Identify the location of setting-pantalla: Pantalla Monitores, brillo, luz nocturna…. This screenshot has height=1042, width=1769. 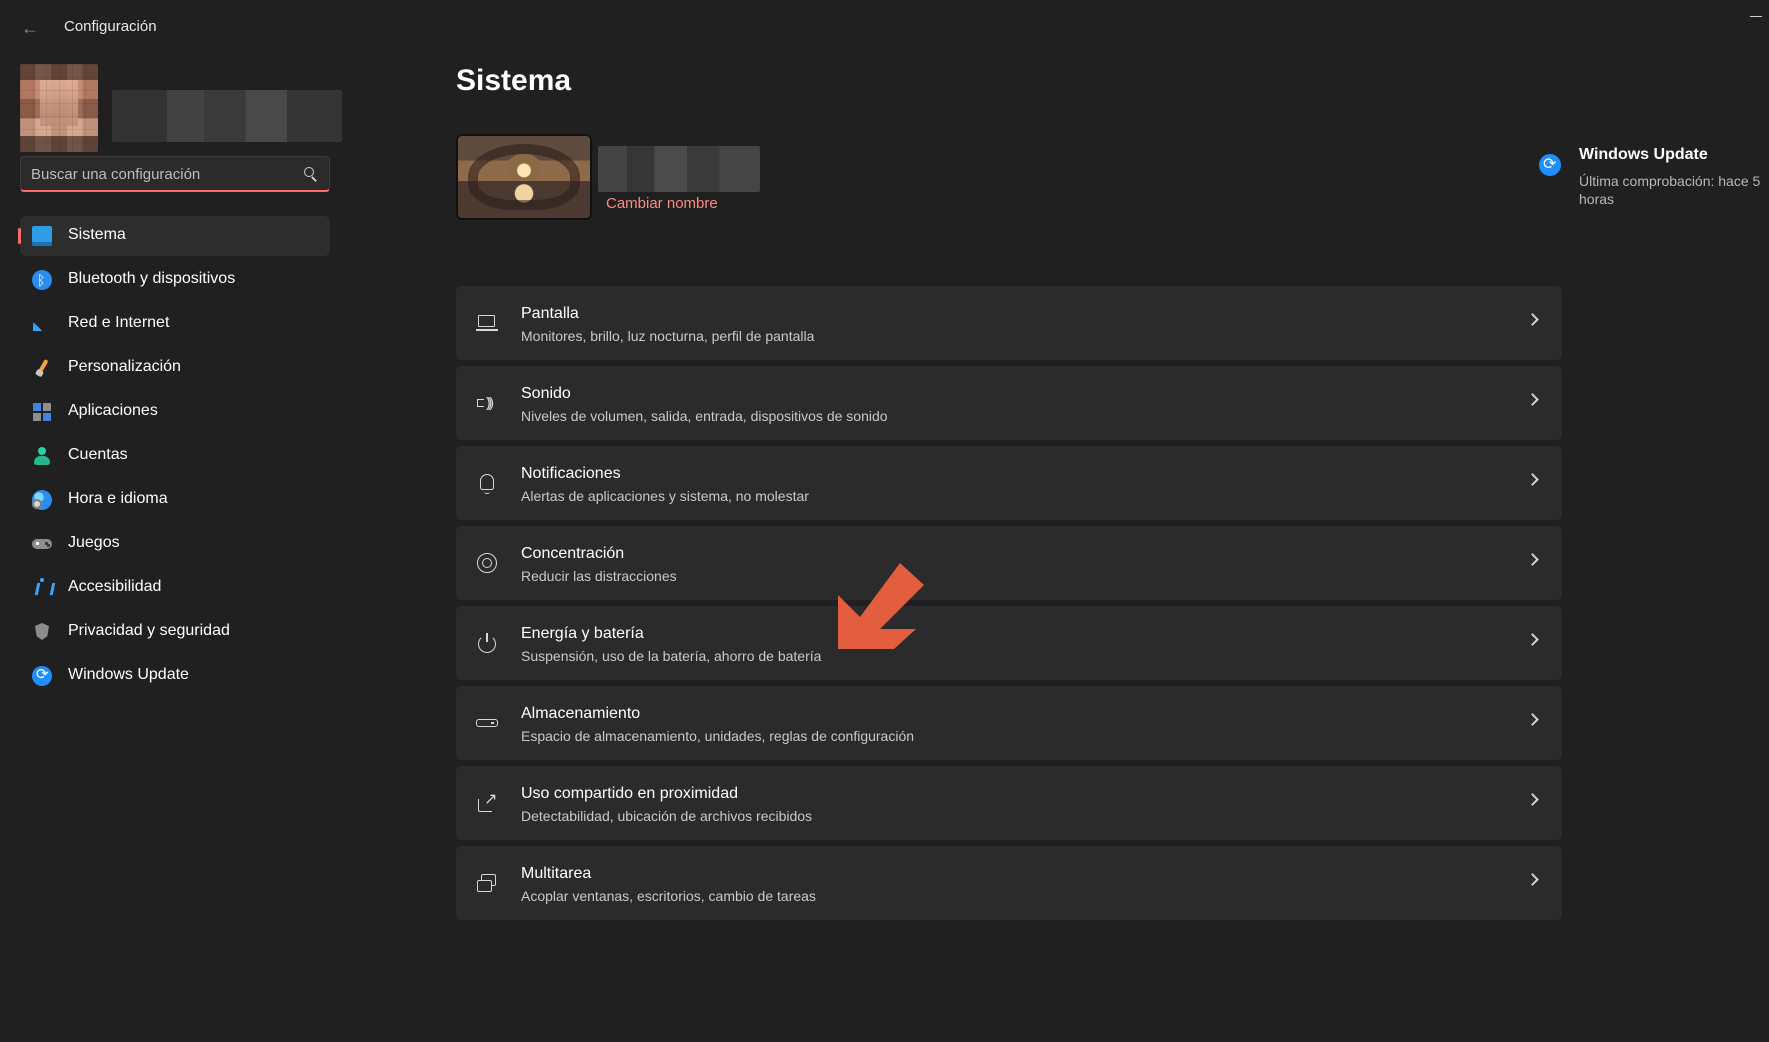
(1009, 323).